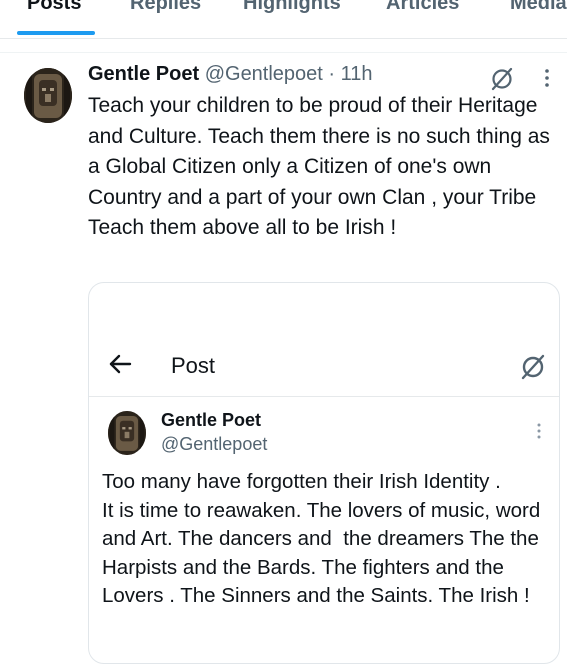 Image resolution: width=567 pixels, height=664 pixels. What do you see at coordinates (538, 7) in the screenshot?
I see `tab-media: Media` at bounding box center [538, 7].